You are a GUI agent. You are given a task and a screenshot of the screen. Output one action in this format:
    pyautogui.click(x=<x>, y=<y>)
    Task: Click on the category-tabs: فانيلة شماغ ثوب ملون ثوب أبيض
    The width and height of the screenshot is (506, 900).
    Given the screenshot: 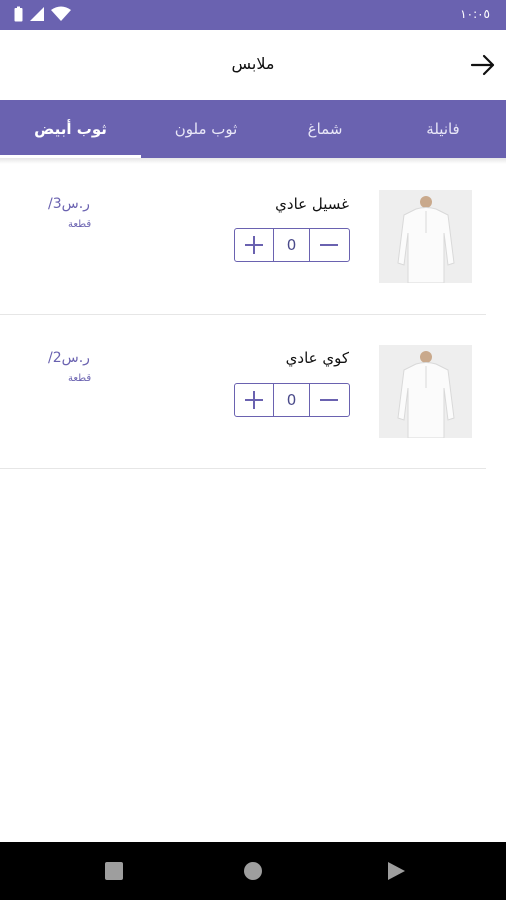 What is the action you would take?
    pyautogui.click(x=253, y=129)
    